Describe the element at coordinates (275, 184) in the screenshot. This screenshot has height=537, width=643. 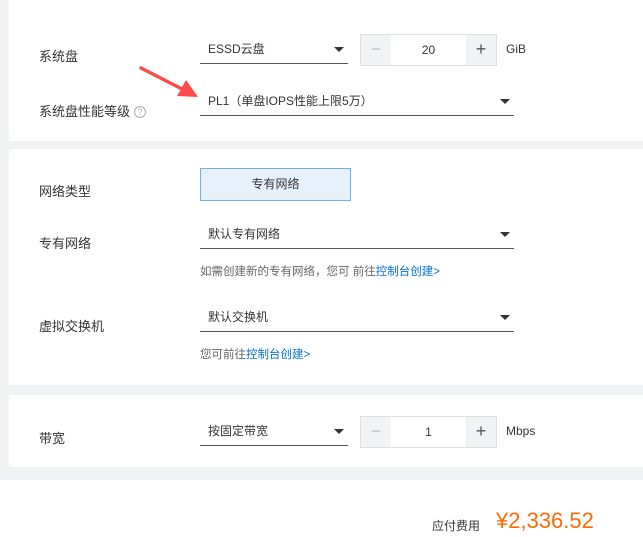
I see `network-type-vpc-tile: 专有网络` at that location.